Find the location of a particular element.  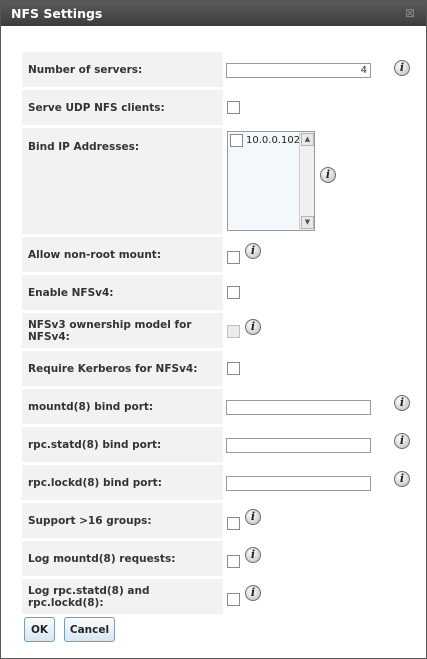

title-bar: NFS Settings ⊠ is located at coordinates (213, 13).